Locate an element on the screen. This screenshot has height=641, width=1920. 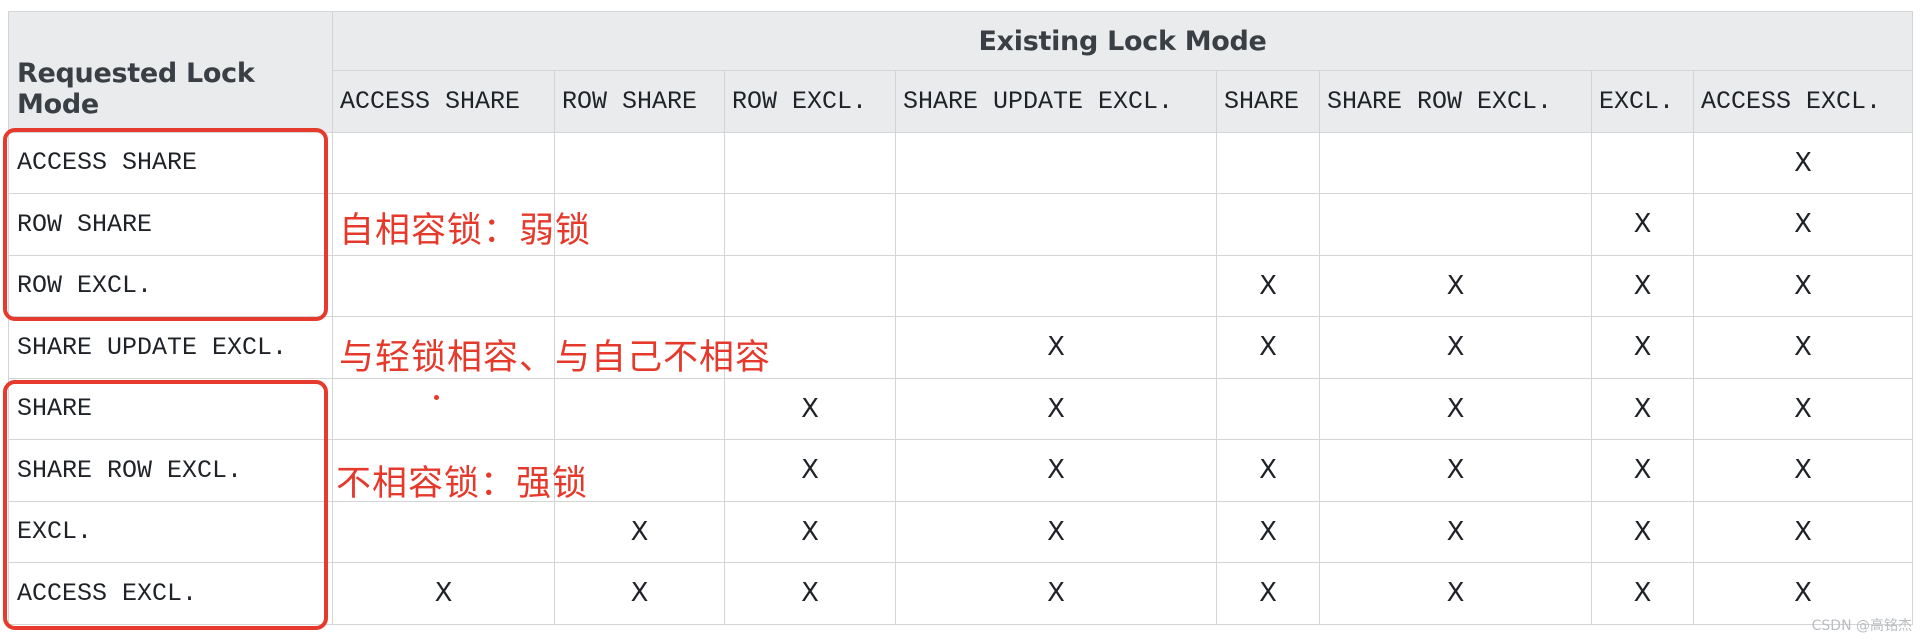
column-header: ROW SHARE is located at coordinates (639, 101).